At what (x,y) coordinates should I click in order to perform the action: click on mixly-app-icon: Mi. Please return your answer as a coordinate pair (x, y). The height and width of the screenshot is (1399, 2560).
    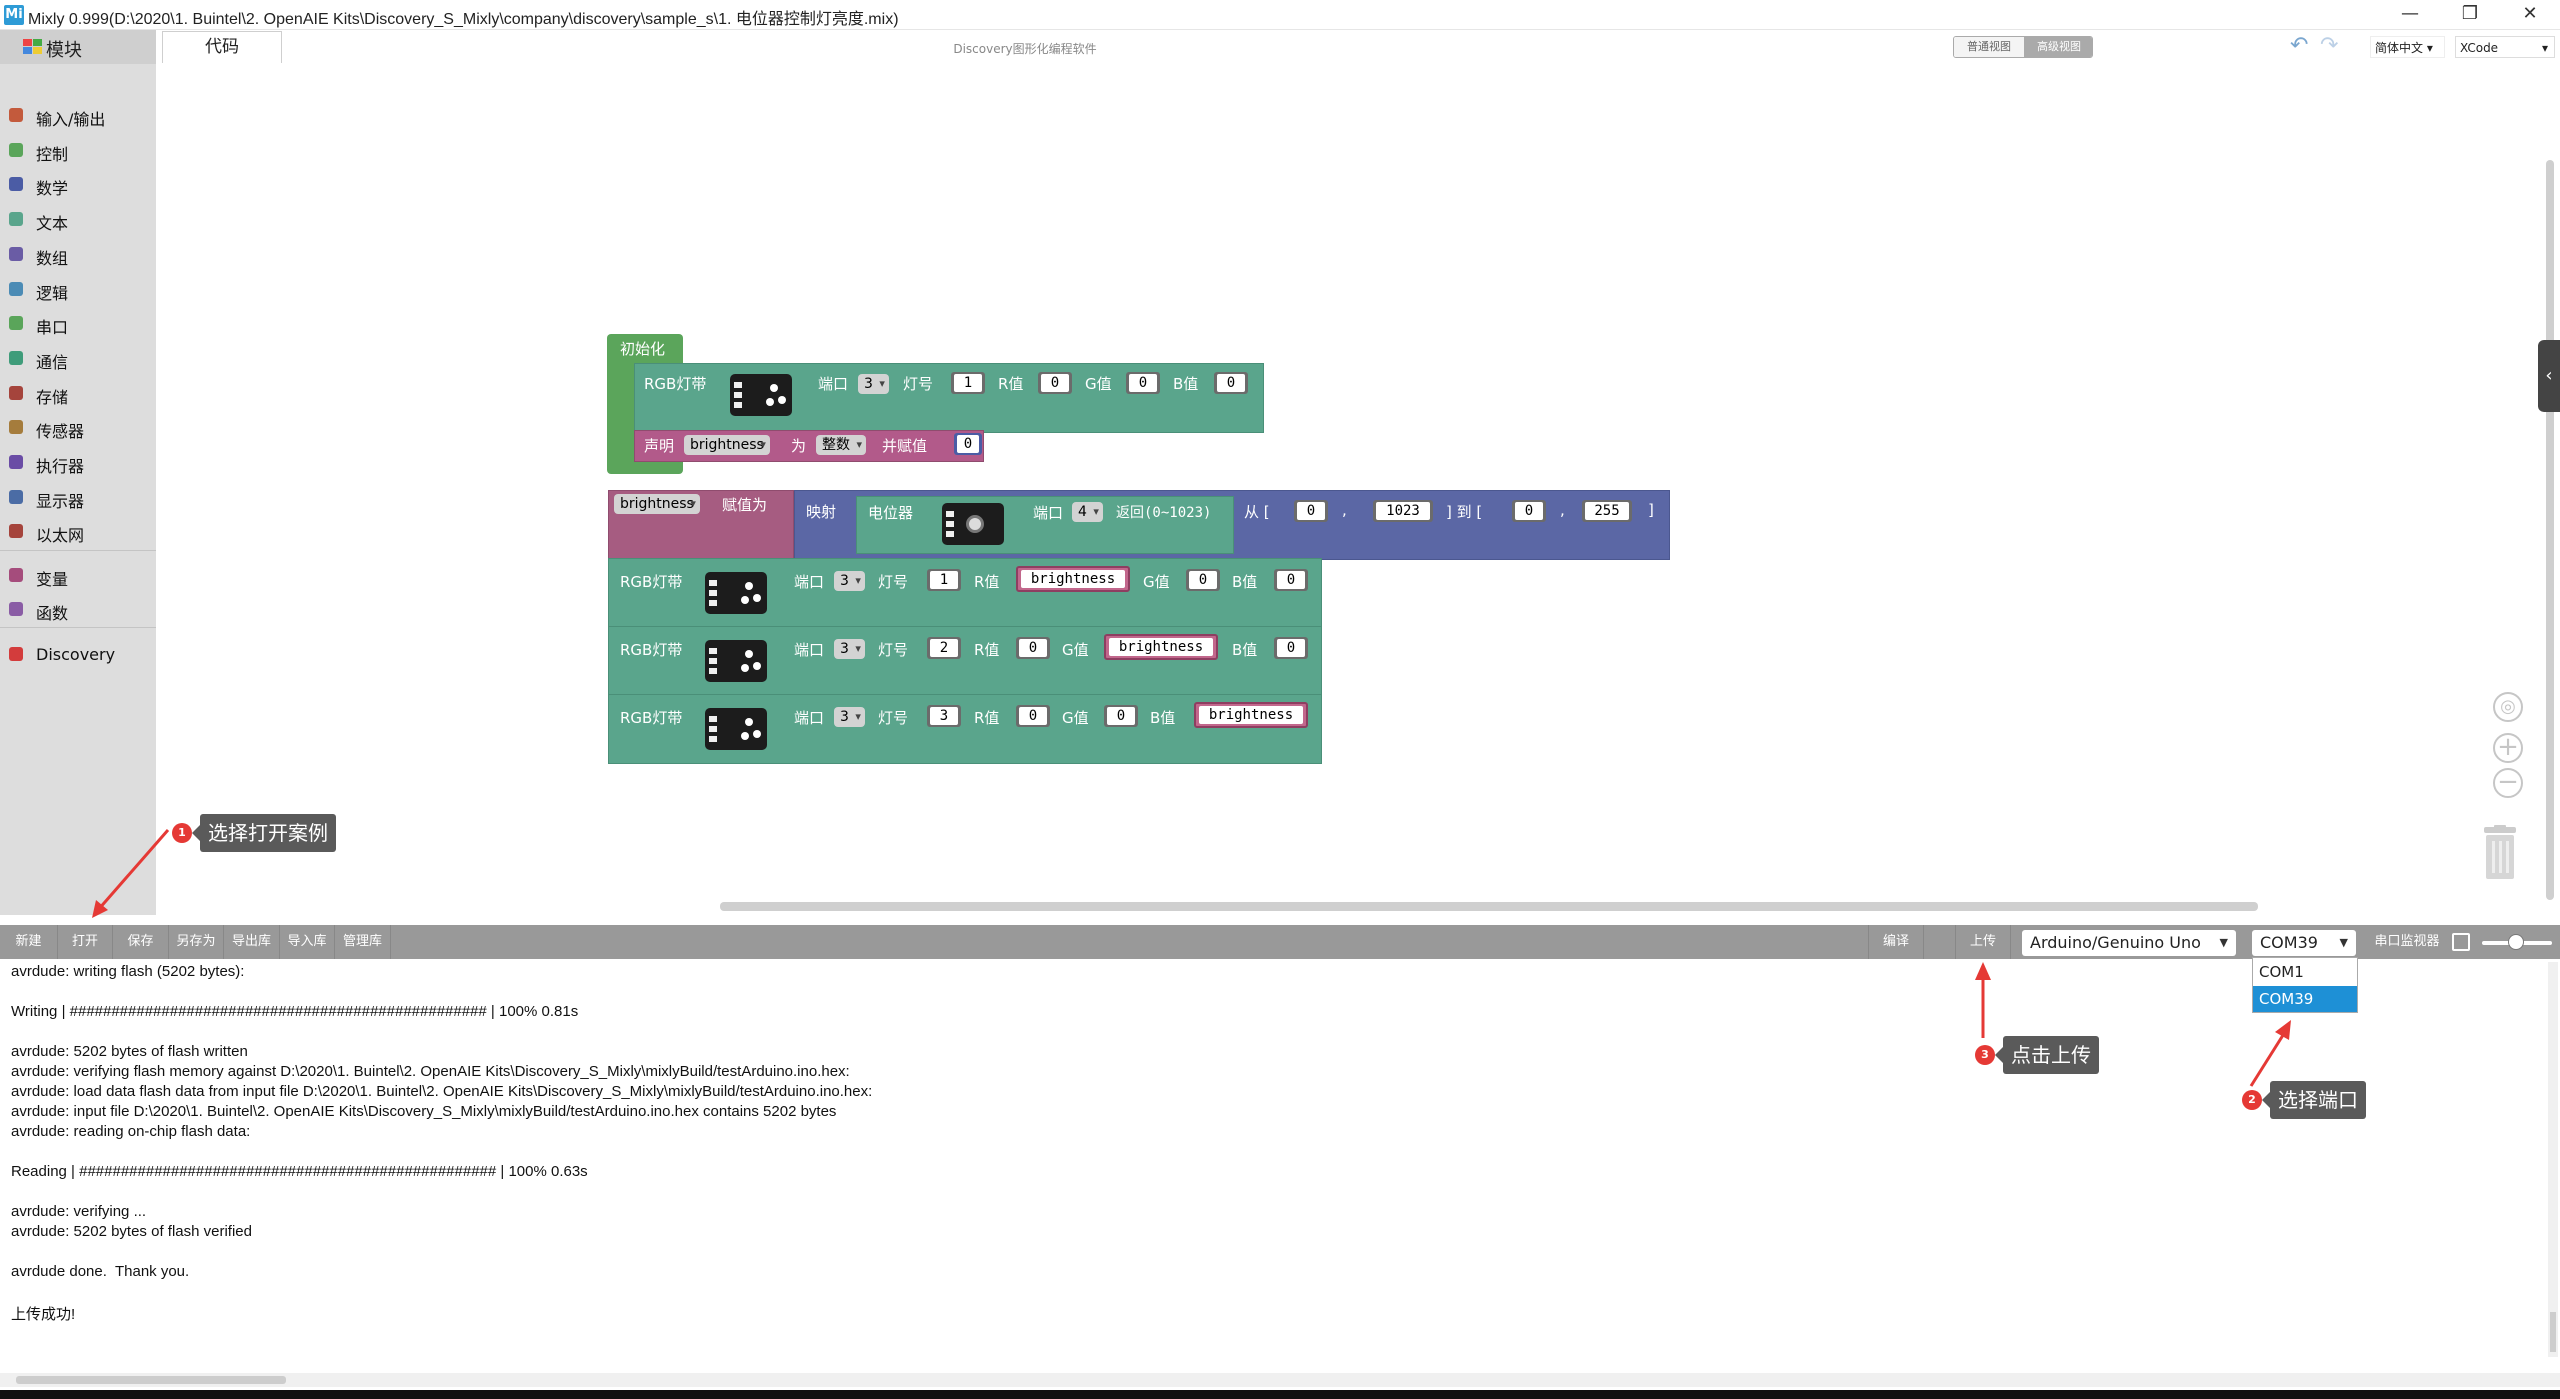
    Looking at the image, I should click on (14, 15).